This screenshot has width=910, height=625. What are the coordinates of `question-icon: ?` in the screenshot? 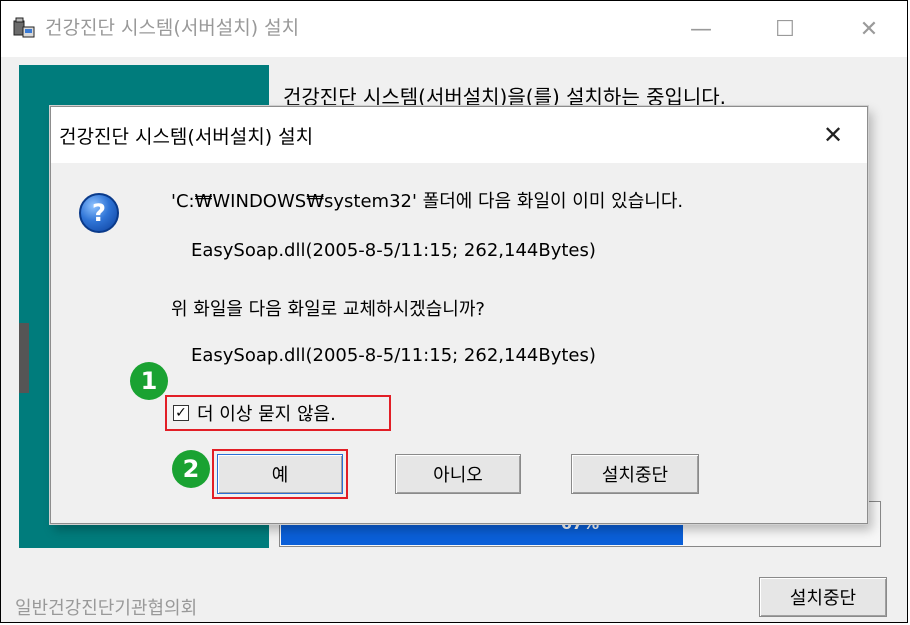 It's located at (99, 213).